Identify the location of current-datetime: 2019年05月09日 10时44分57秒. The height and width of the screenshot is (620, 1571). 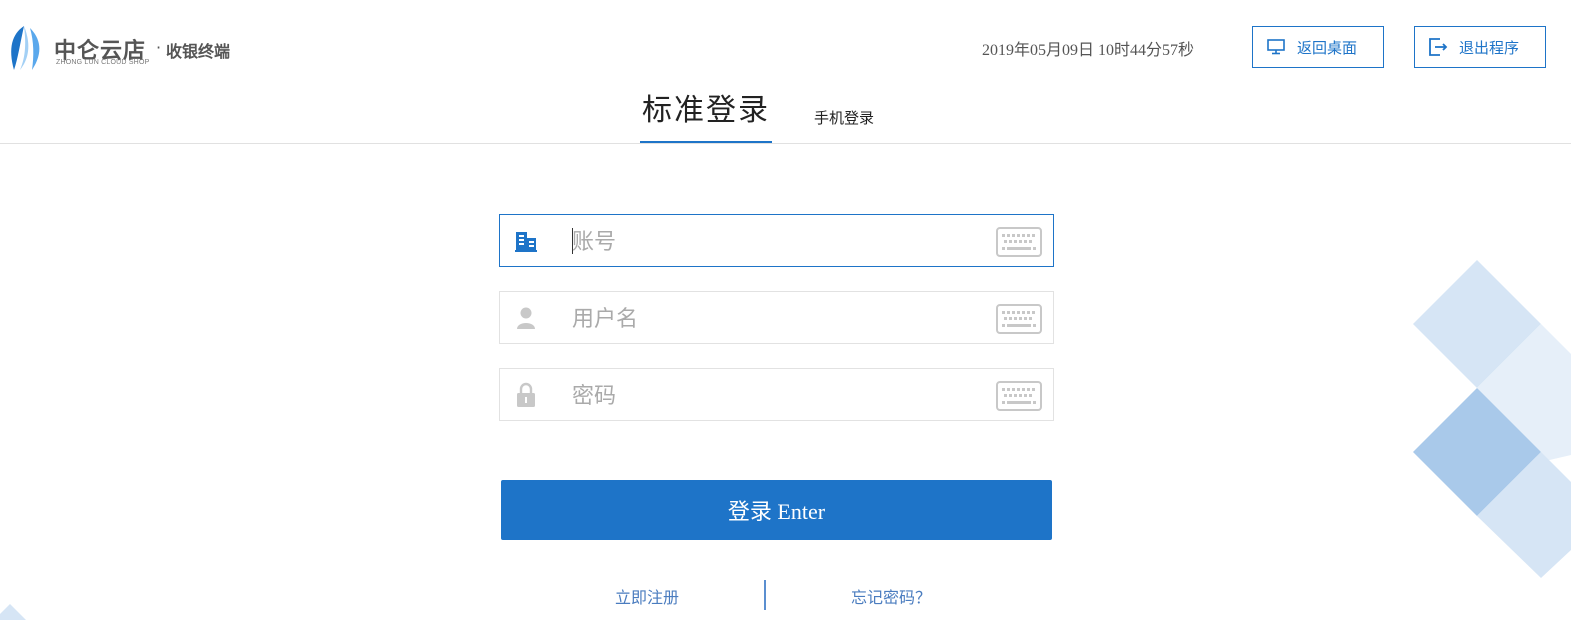
(1088, 50).